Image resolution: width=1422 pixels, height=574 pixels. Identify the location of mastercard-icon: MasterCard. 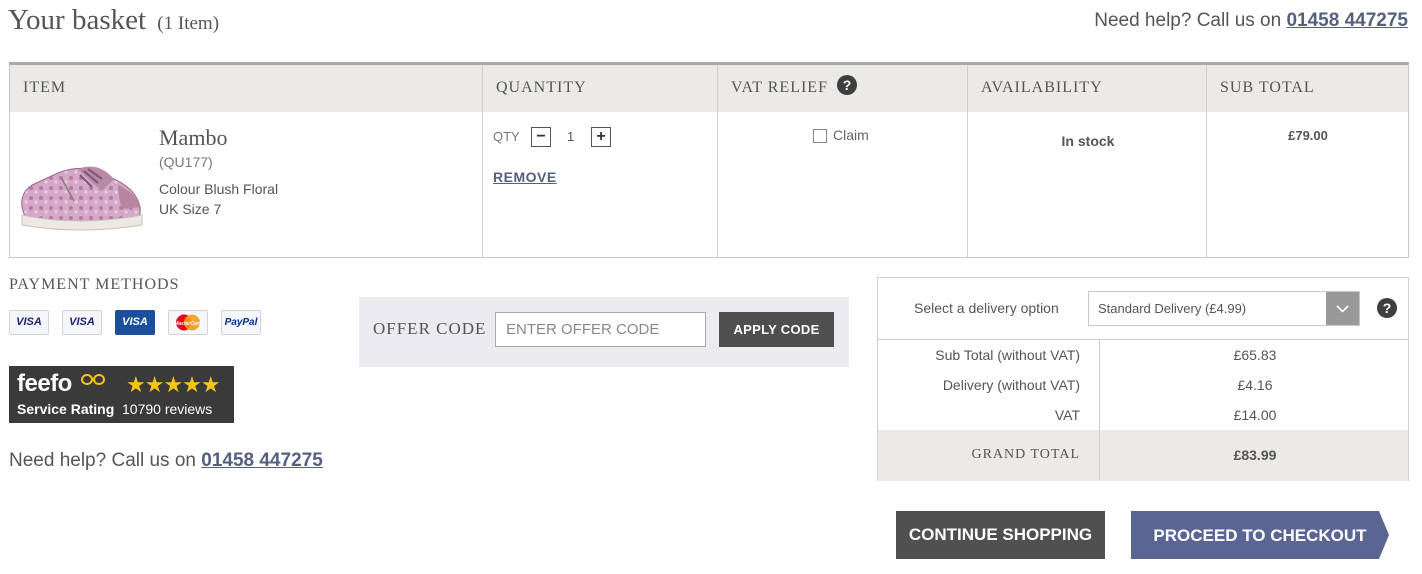
(188, 322).